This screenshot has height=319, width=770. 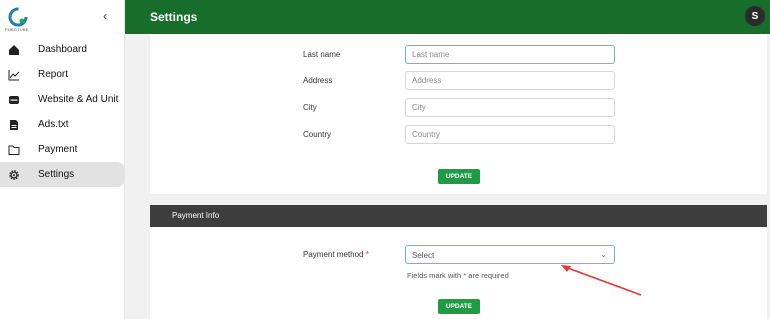 I want to click on required-mark: *, so click(x=367, y=254).